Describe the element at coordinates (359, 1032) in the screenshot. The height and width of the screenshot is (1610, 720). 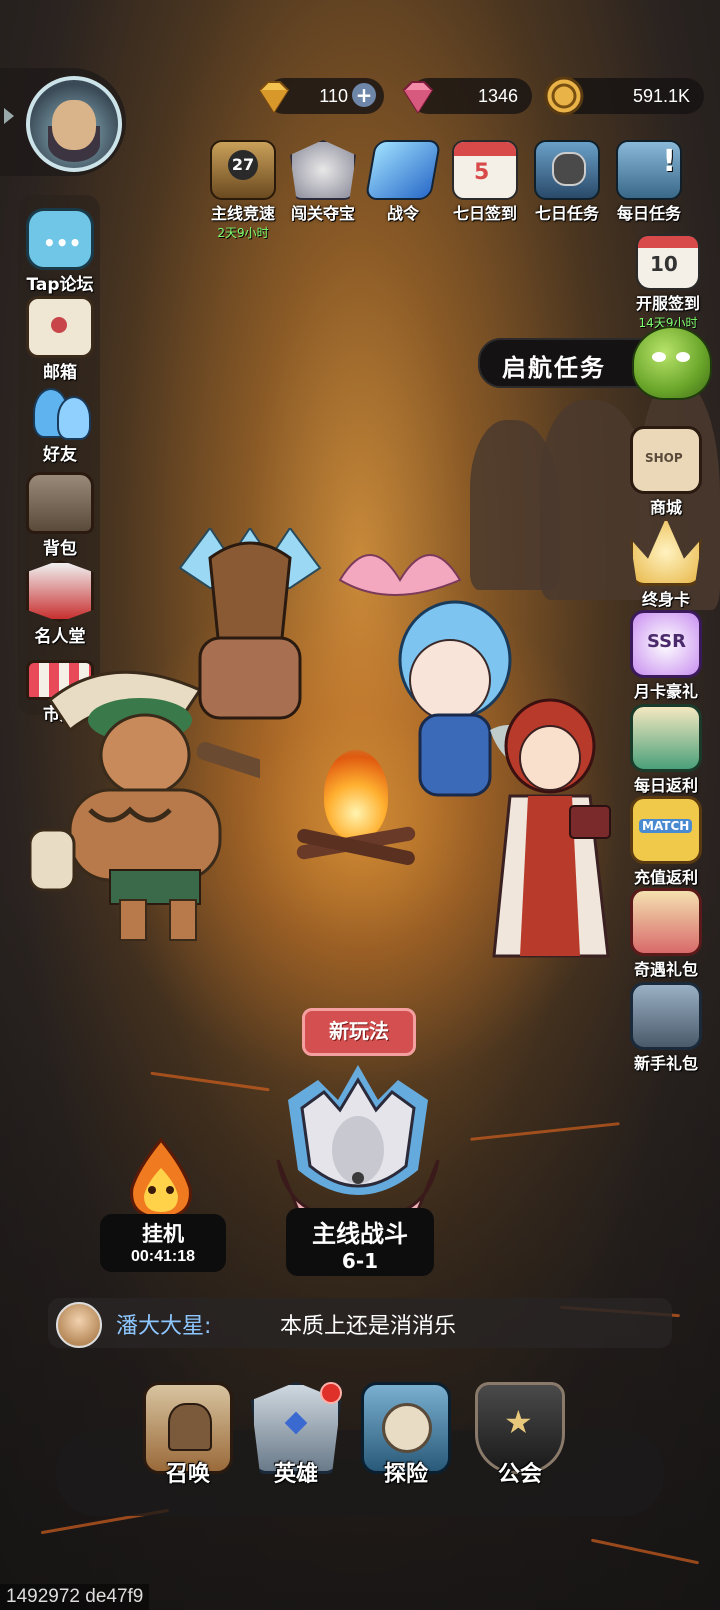
I see `new-mode-badge: 新玩法` at that location.